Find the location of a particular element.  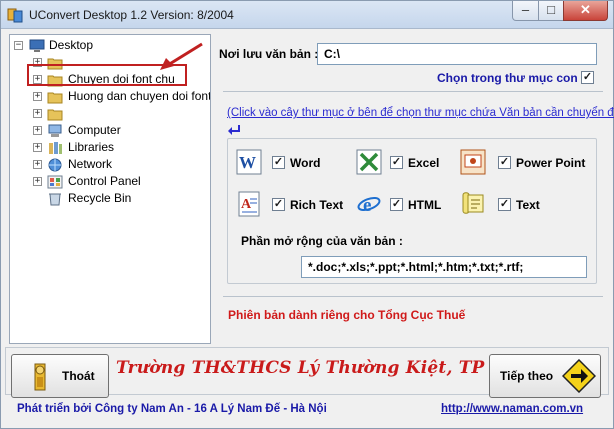

excel-icon is located at coordinates (369, 162).